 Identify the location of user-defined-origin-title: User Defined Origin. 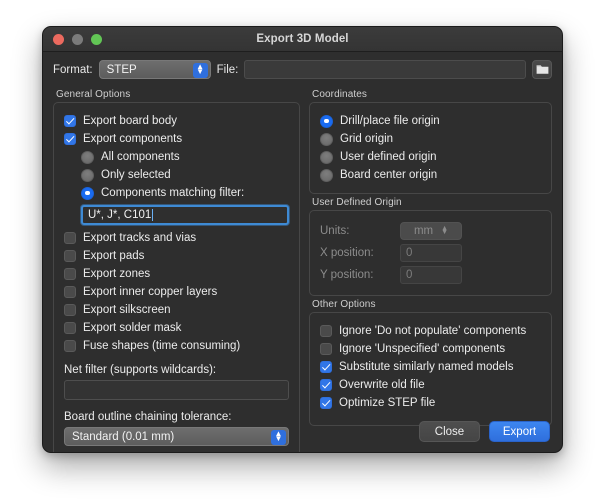
(357, 202).